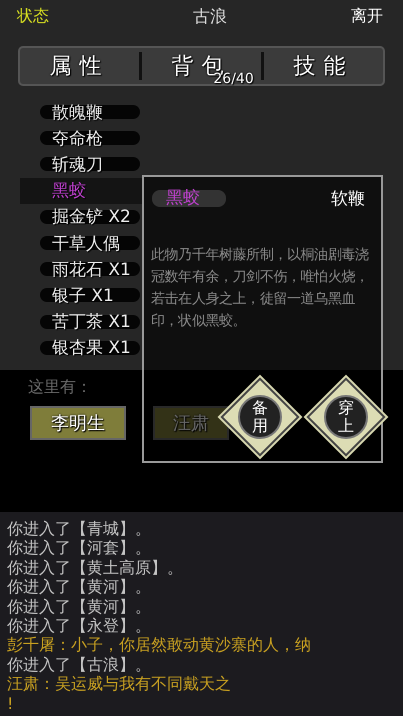  What do you see at coordinates (33, 16) in the screenshot?
I see `status-button: 状态` at bounding box center [33, 16].